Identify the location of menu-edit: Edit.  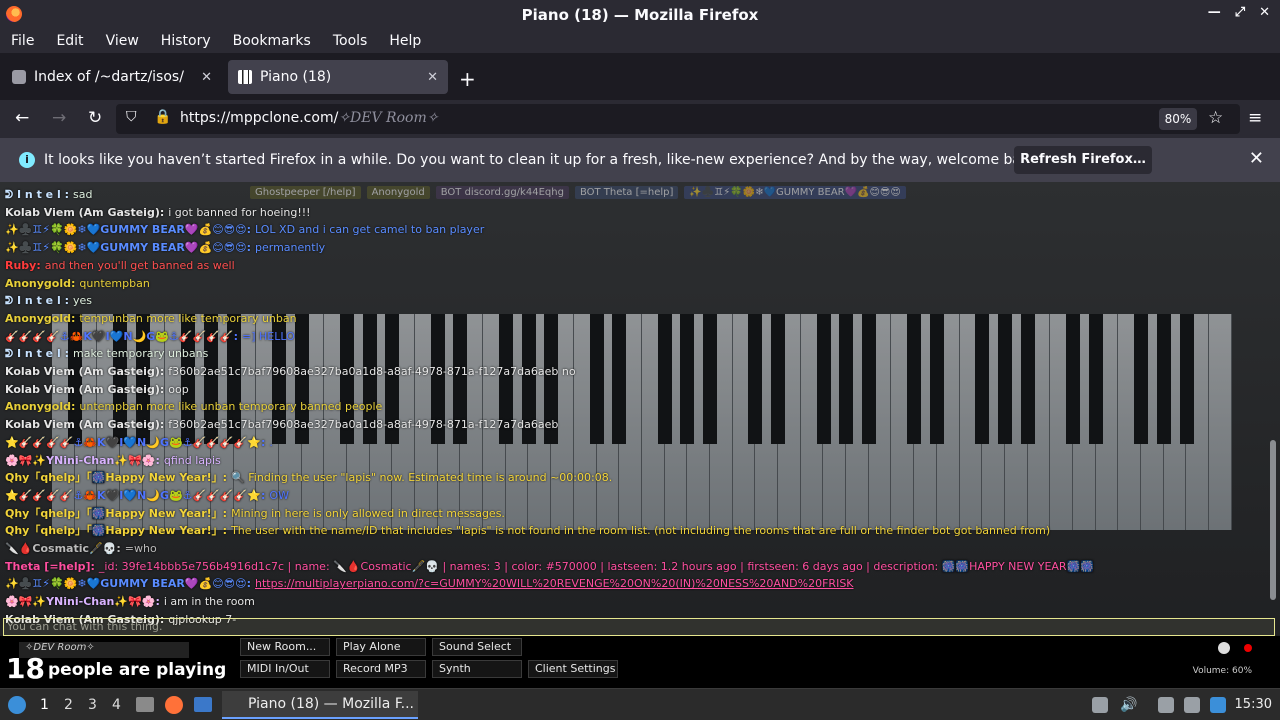
(69, 41).